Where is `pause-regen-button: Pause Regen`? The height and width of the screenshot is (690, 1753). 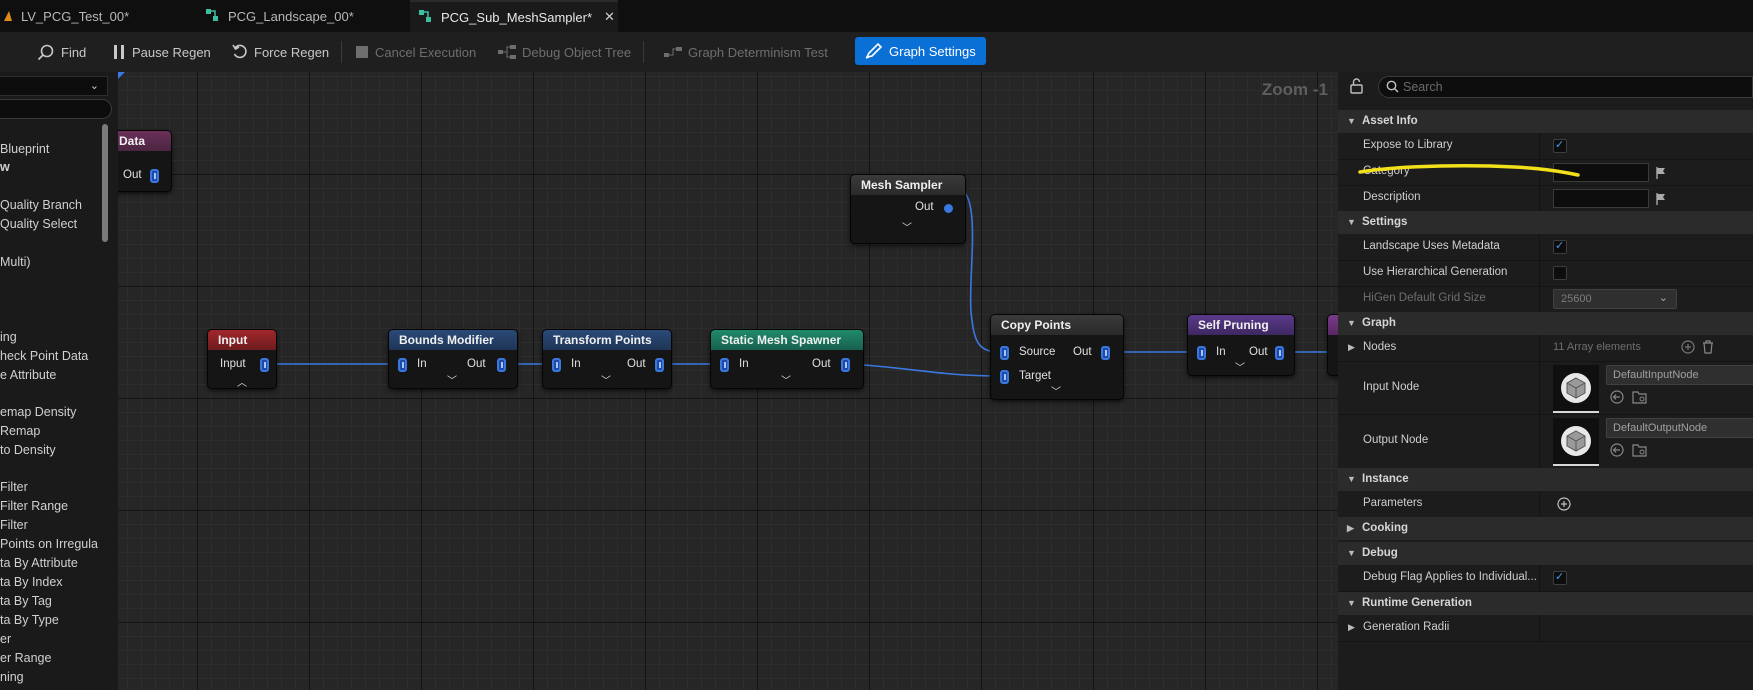 pause-regen-button: Pause Regen is located at coordinates (161, 52).